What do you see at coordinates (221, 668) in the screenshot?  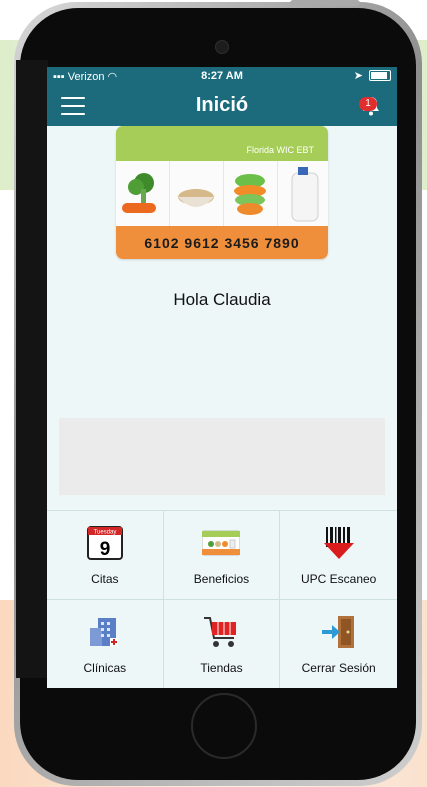 I see `tile-label: Tiendas` at bounding box center [221, 668].